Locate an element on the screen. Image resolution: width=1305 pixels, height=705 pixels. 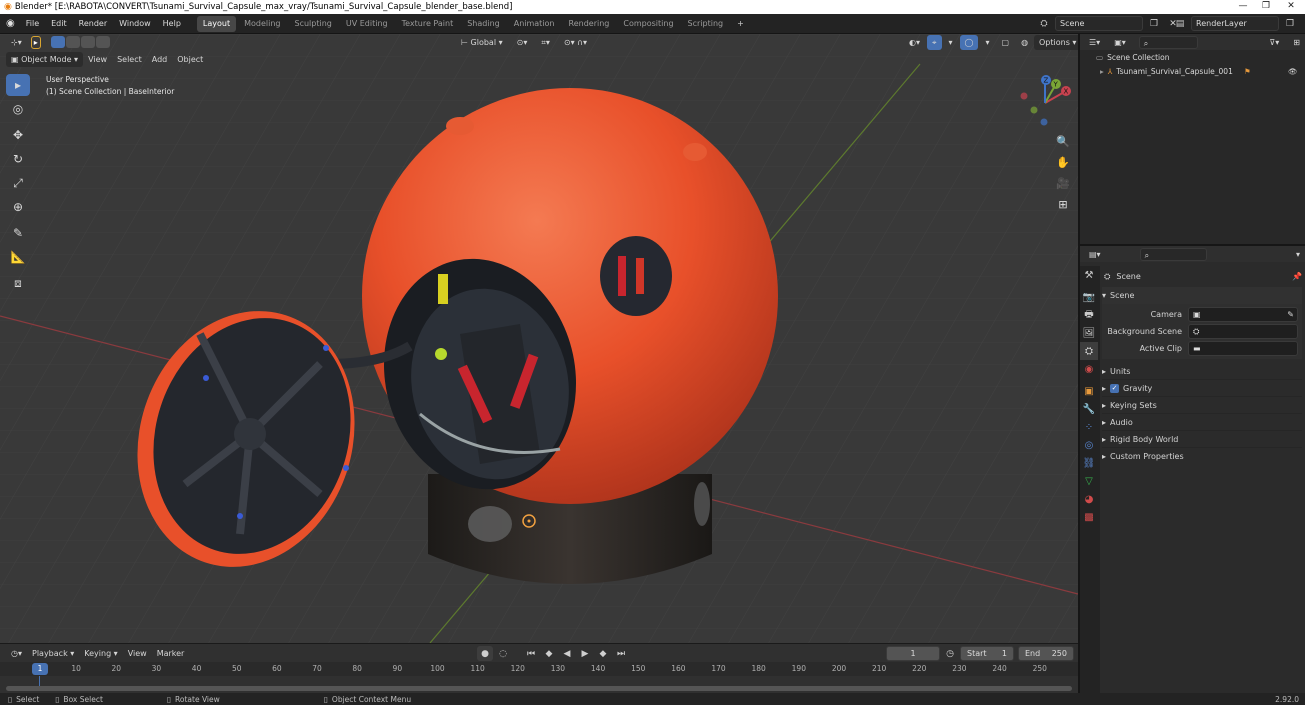
transform-orientation-dropdown: ⊢ Global ▾ is located at coordinates (482, 42).